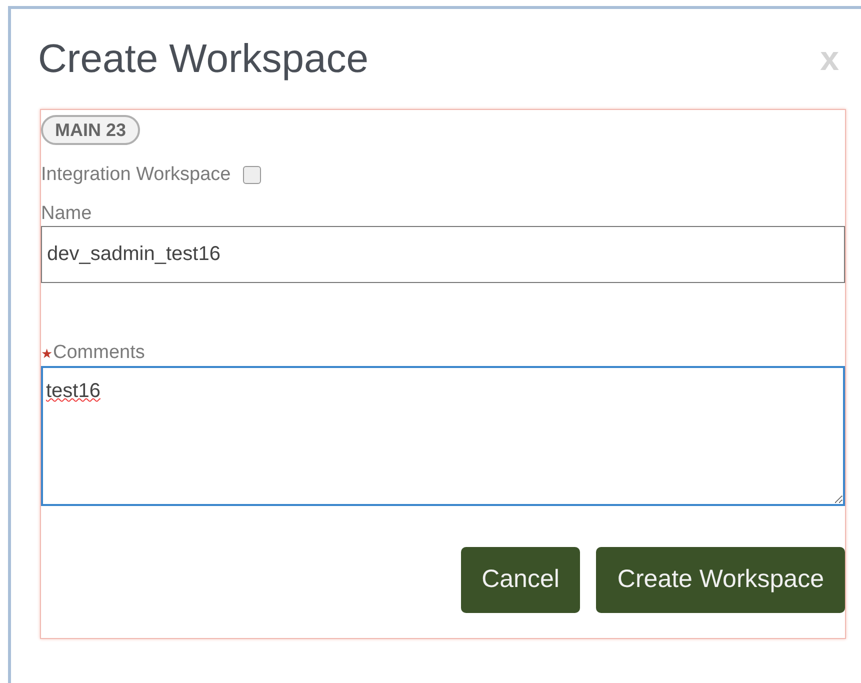 This screenshot has width=861, height=683. Describe the element at coordinates (203, 59) in the screenshot. I see `dialog-title: Create Workspace` at that location.